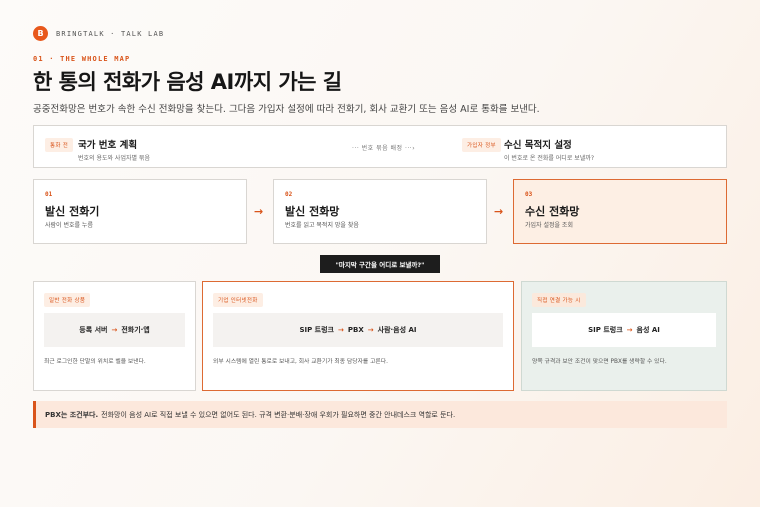 Image resolution: width=760 pixels, height=507 pixels. What do you see at coordinates (82, 59) in the screenshot?
I see `eyebrow-label: 01 · THE WHOLE MAP` at bounding box center [82, 59].